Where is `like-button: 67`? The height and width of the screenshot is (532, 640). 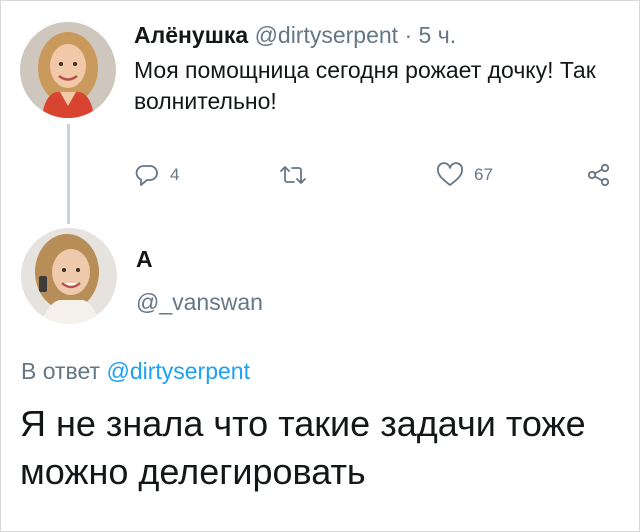
like-button: 67 is located at coordinates (464, 175).